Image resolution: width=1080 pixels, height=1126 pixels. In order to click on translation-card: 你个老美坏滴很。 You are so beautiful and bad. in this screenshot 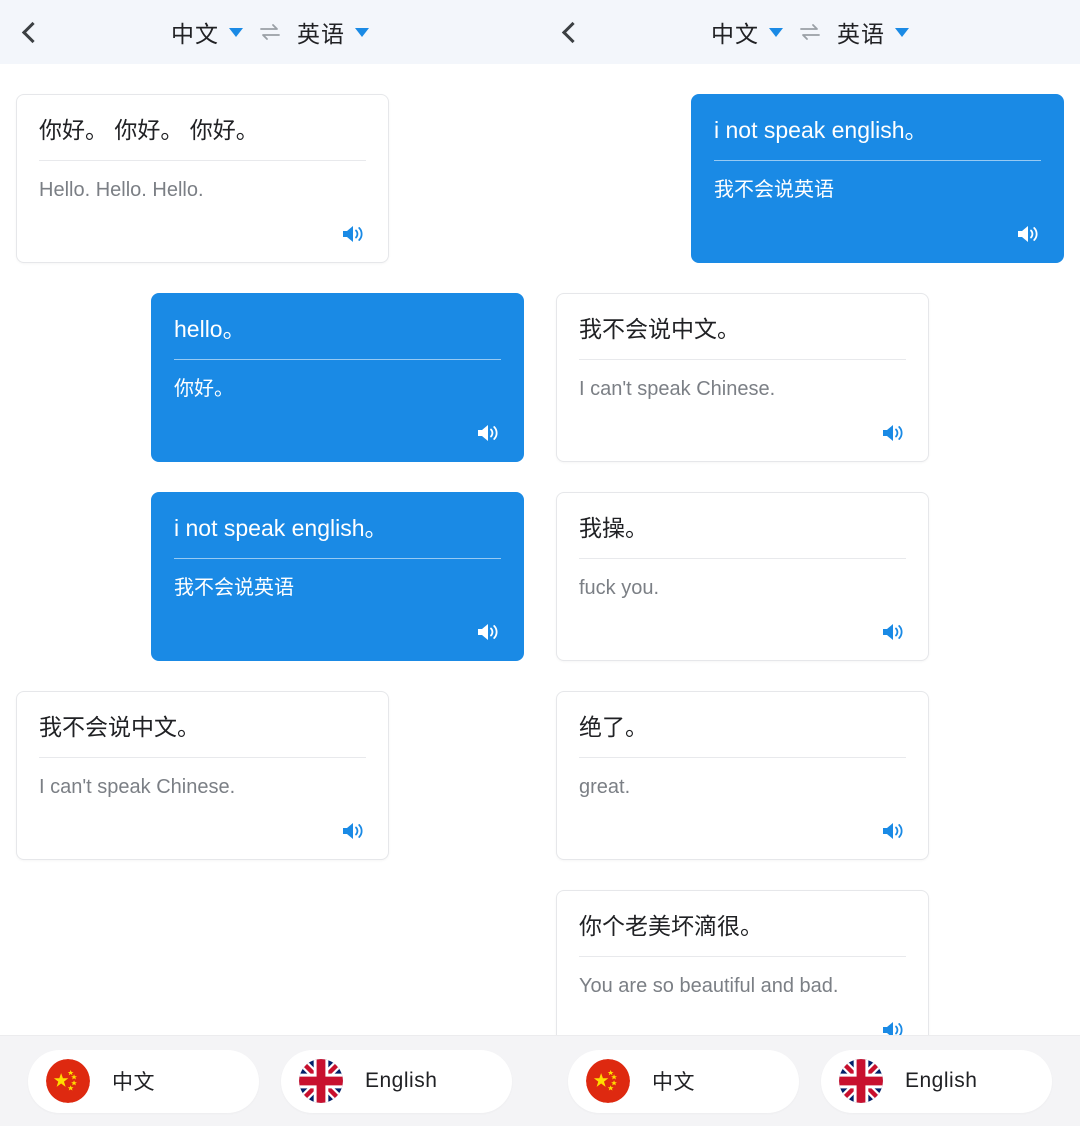, I will do `click(742, 975)`.